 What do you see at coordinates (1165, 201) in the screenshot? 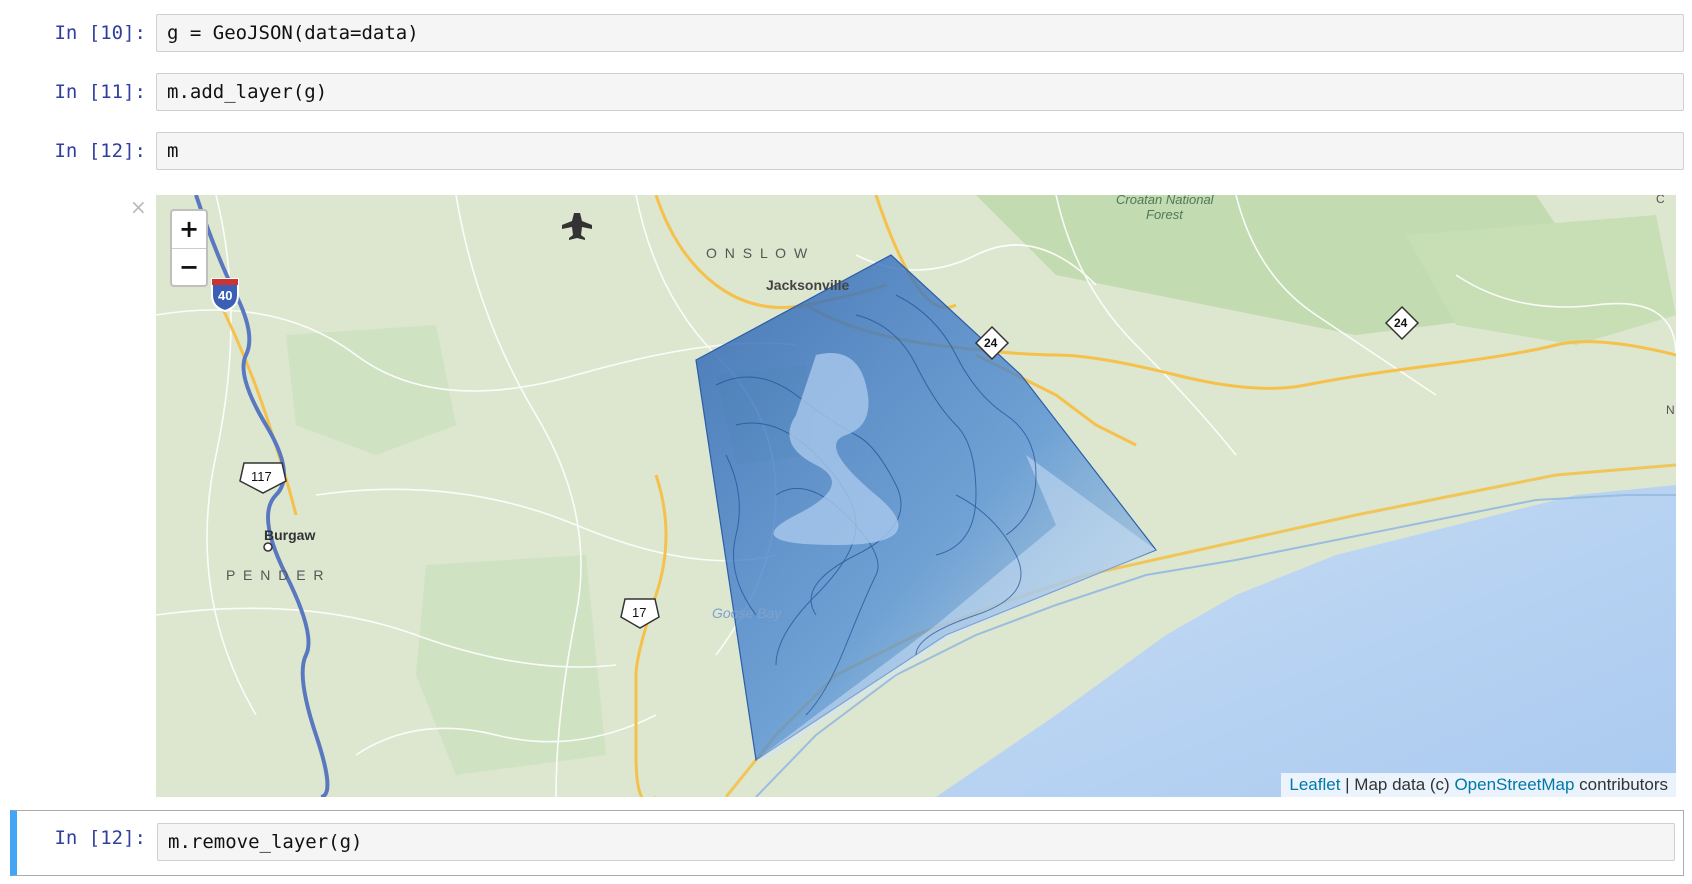
I see `croatan-label: Croatan National` at bounding box center [1165, 201].